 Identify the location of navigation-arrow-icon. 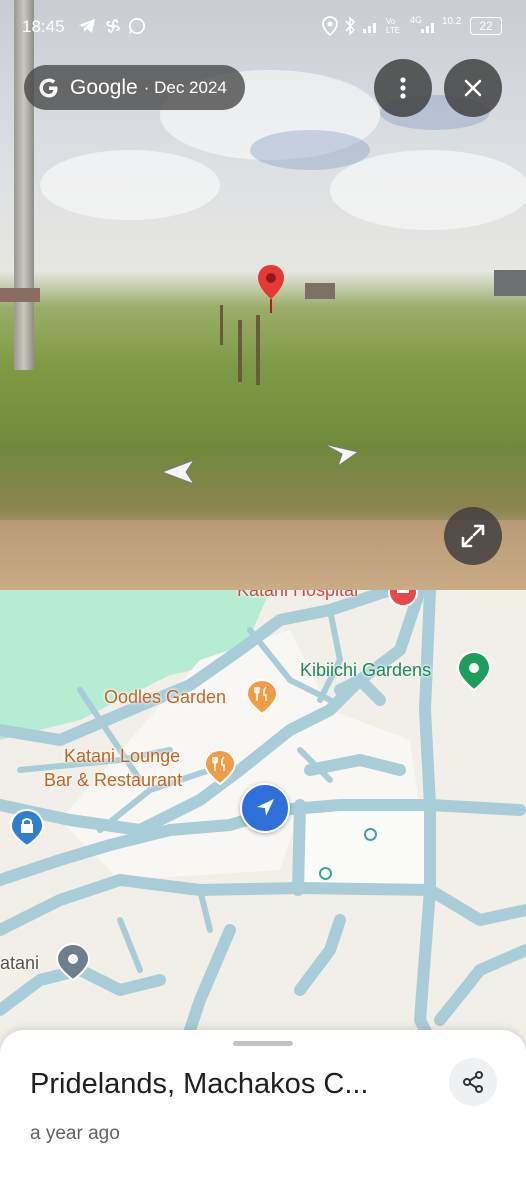
(265, 807).